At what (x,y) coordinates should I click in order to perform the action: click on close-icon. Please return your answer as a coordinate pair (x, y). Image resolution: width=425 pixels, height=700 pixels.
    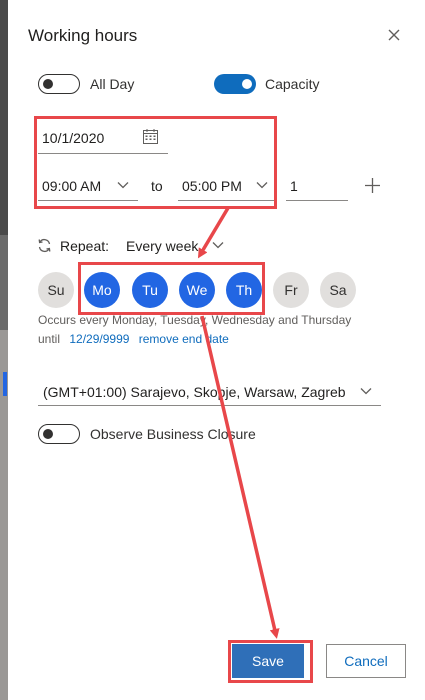
    Looking at the image, I should click on (394, 35).